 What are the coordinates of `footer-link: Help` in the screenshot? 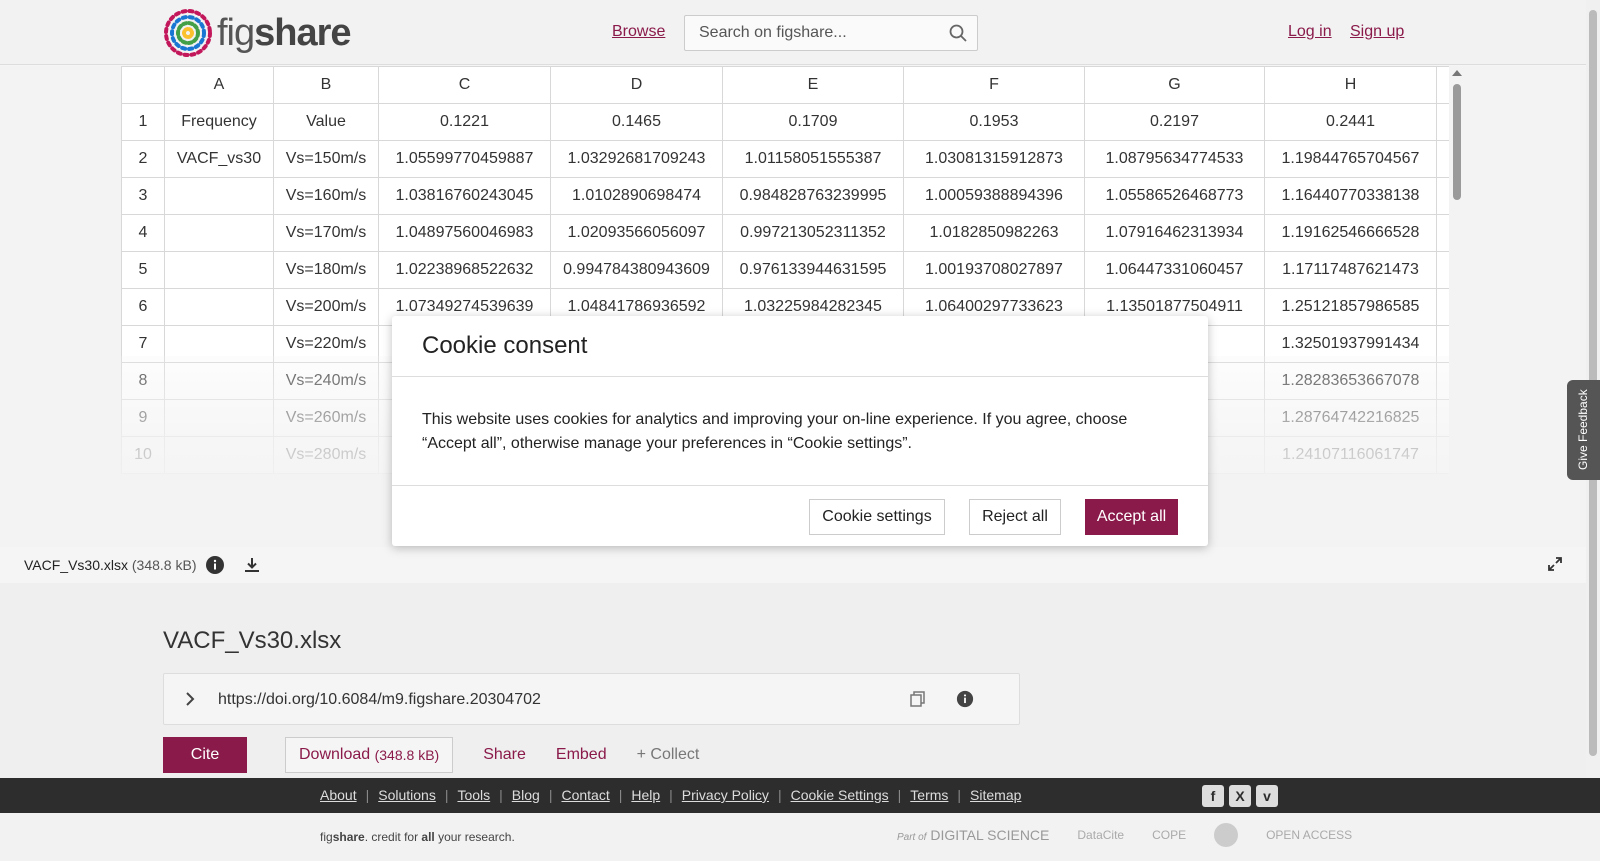 It's located at (645, 795).